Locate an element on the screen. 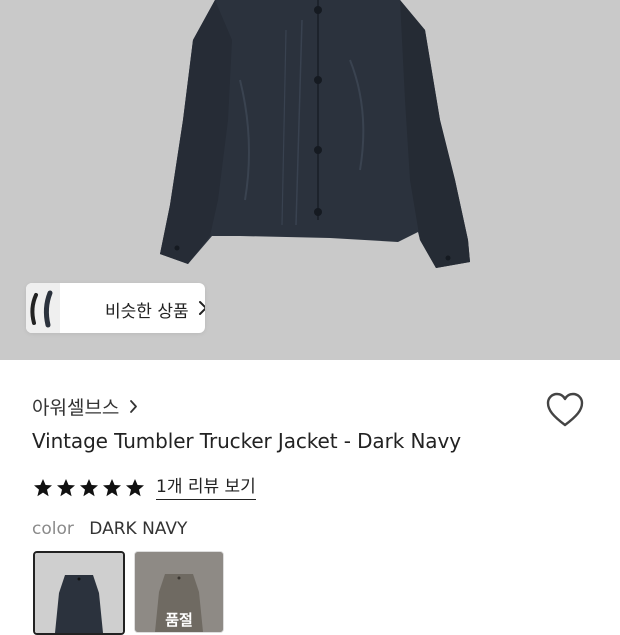 The width and height of the screenshot is (620, 635). brand-link: 아워셀브스 is located at coordinates (85, 406).